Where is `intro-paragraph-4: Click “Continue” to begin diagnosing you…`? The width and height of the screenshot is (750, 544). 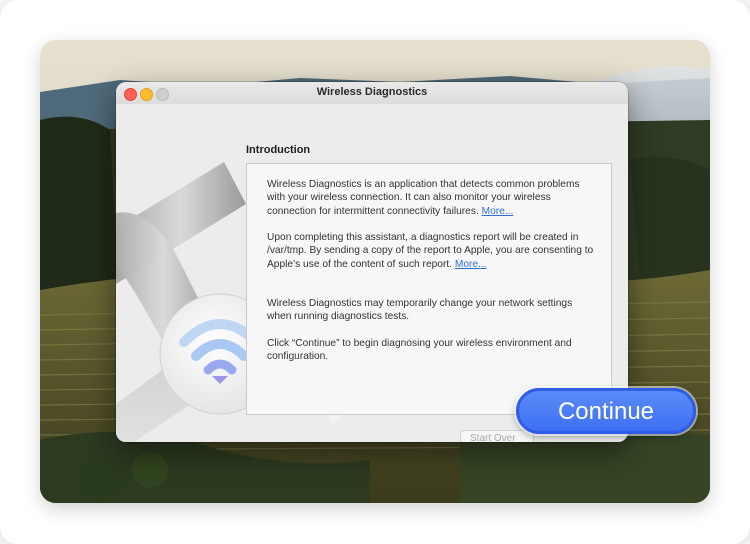 intro-paragraph-4: Click “Continue” to begin diagnosing you… is located at coordinates (419, 350).